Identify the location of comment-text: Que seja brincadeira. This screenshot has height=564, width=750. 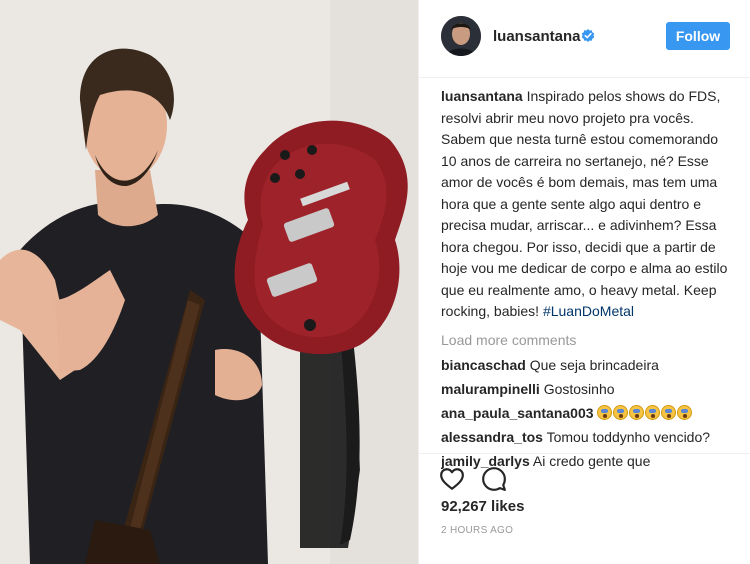
(592, 364).